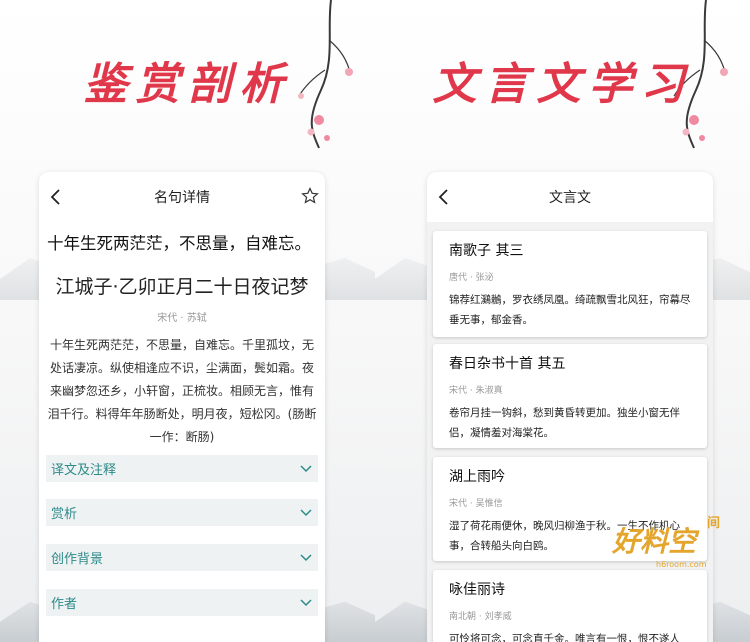 The width and height of the screenshot is (750, 642). Describe the element at coordinates (310, 196) in the screenshot. I see `favorite-star-icon` at that location.